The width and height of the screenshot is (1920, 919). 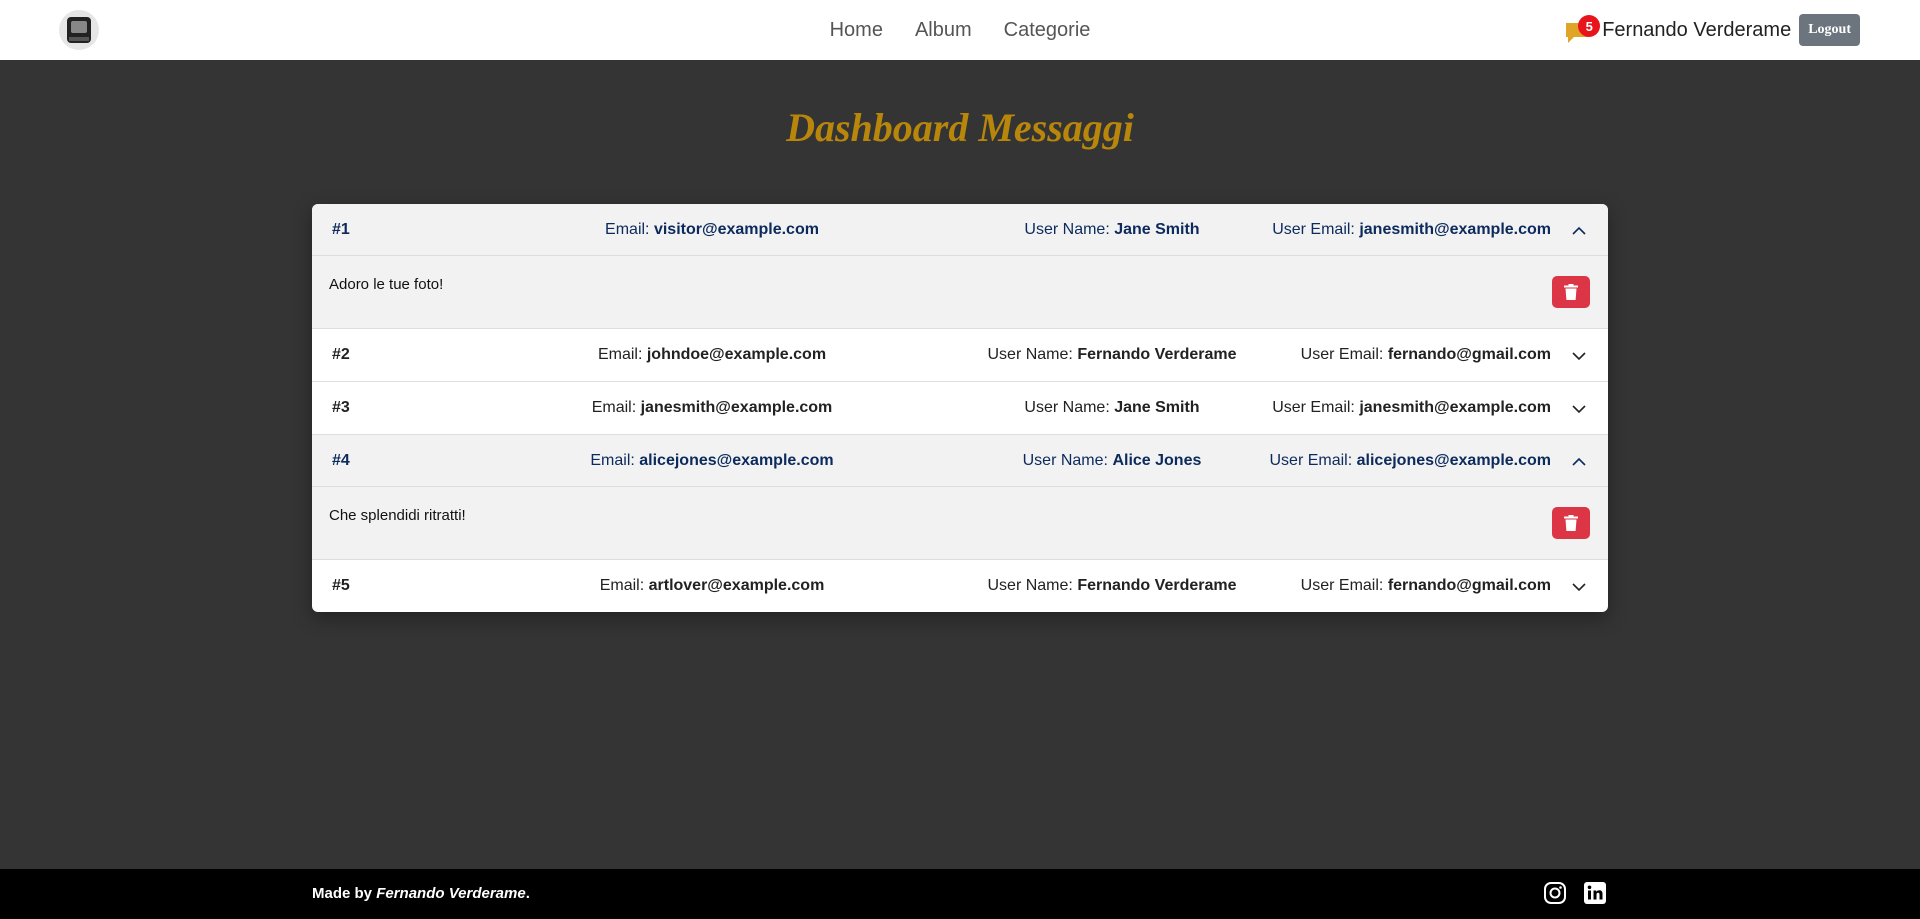 What do you see at coordinates (1453, 460) in the screenshot?
I see `user-email-value: alicejones@example.com` at bounding box center [1453, 460].